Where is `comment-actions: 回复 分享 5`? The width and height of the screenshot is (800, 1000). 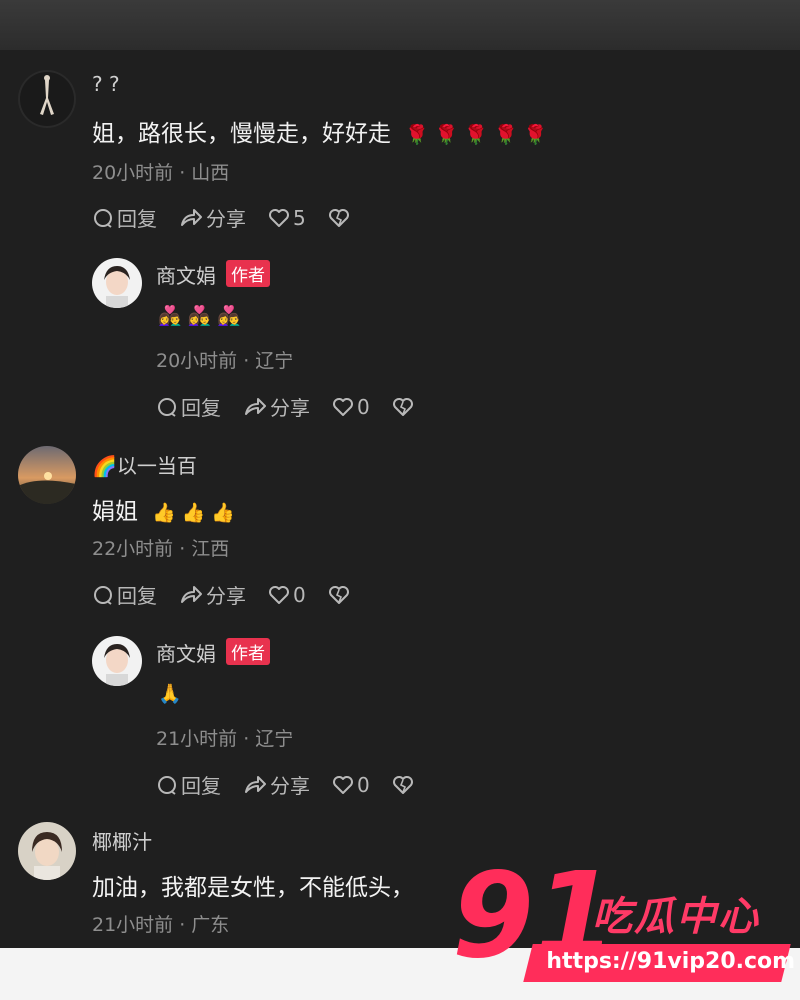
comment-actions: 回复 分享 5 is located at coordinates (233, 217).